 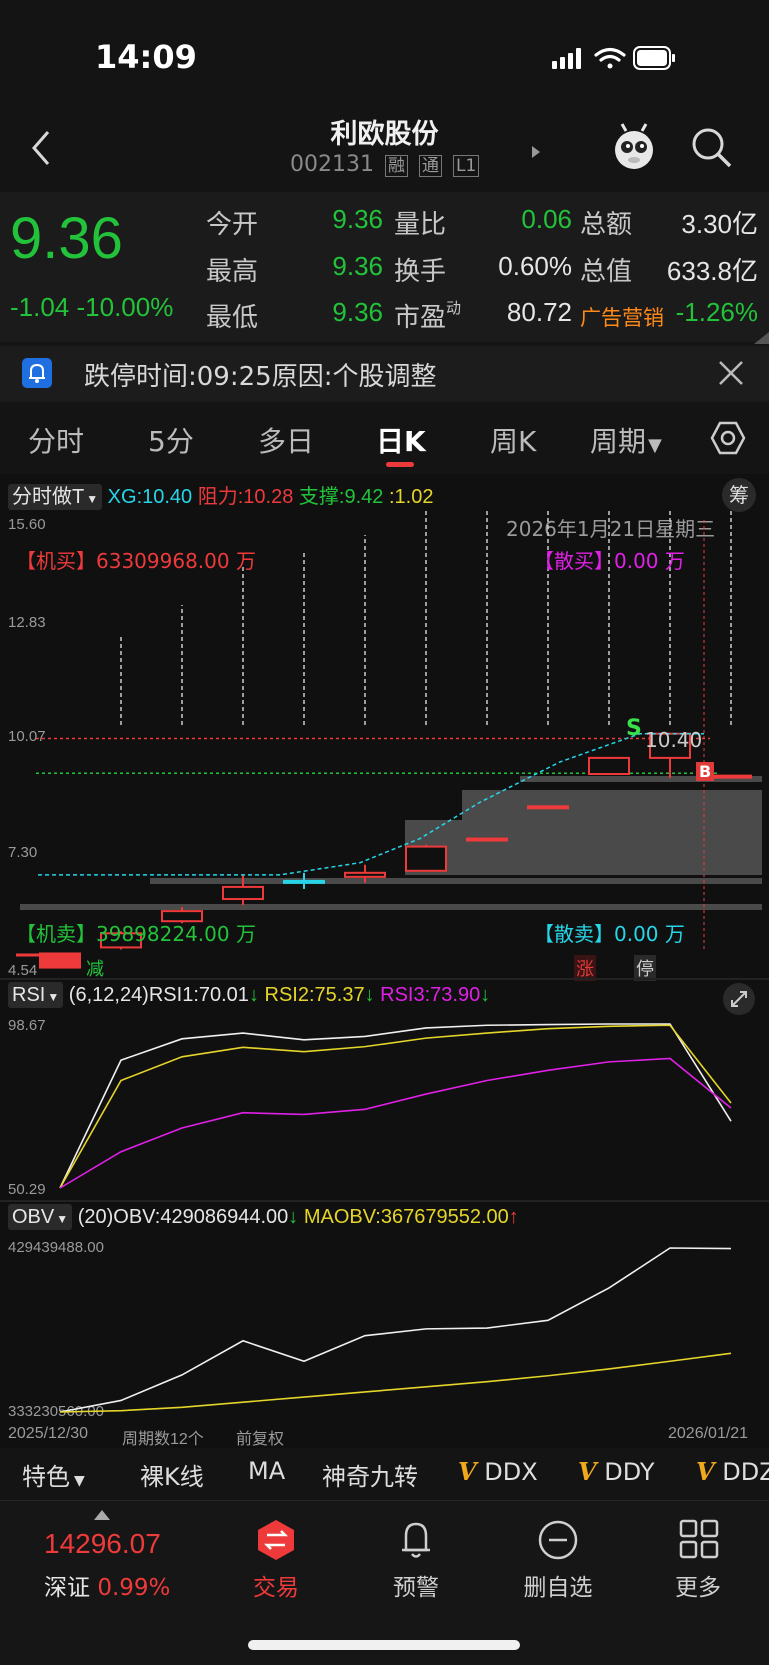 I want to click on feature-ddz: V DDZ, so click(x=732, y=1471).